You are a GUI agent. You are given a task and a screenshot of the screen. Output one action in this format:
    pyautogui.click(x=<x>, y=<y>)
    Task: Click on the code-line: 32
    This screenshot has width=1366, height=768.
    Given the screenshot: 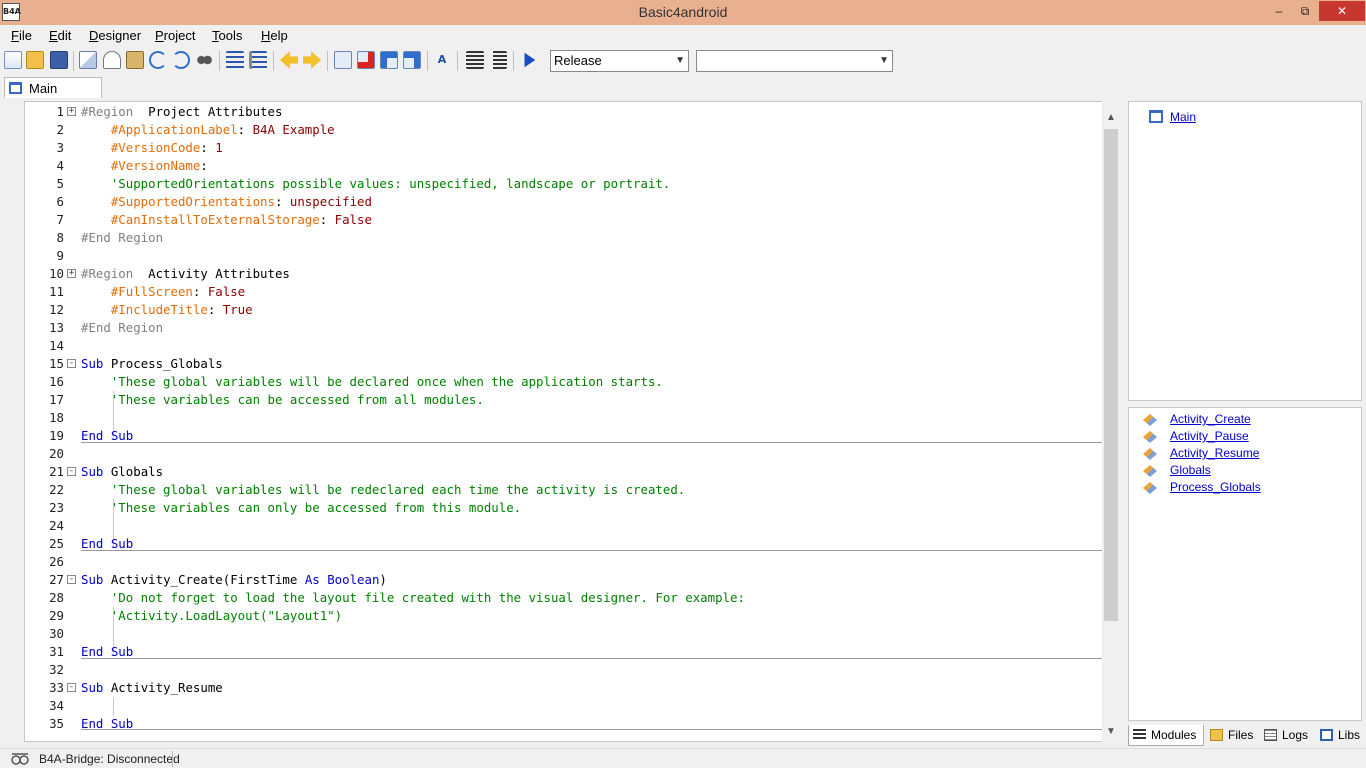 What is the action you would take?
    pyautogui.click(x=564, y=670)
    